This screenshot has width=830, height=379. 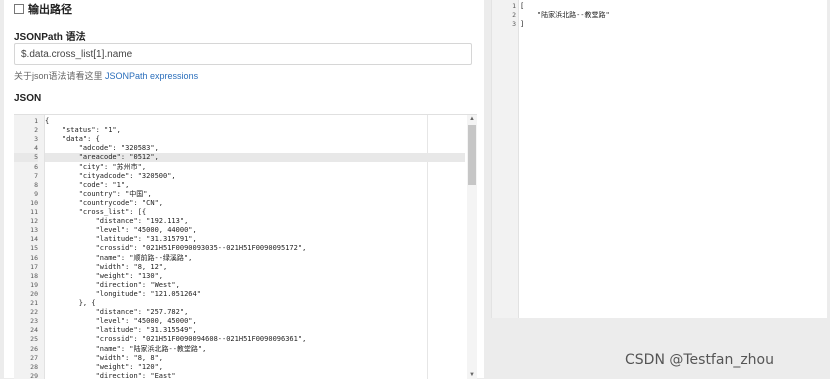 I want to click on code-line: "country": "中国",, so click(x=255, y=194).